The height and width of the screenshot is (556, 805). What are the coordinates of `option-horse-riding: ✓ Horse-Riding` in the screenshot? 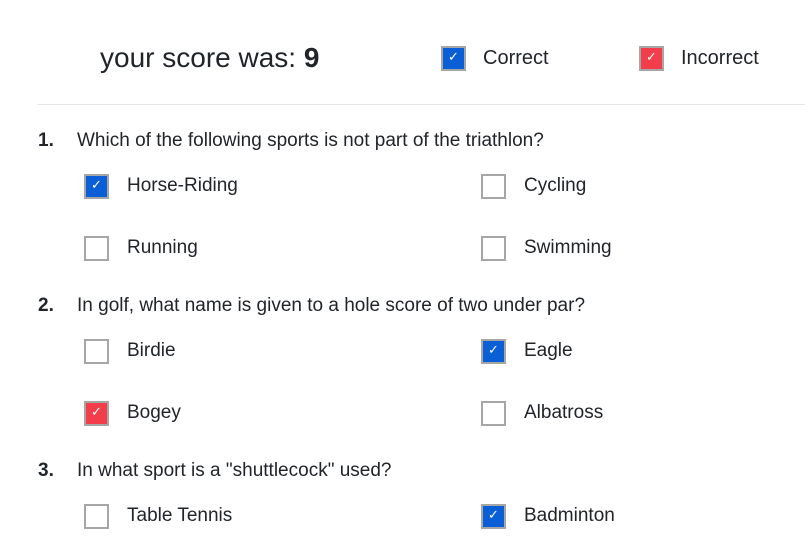 It's located at (161, 186).